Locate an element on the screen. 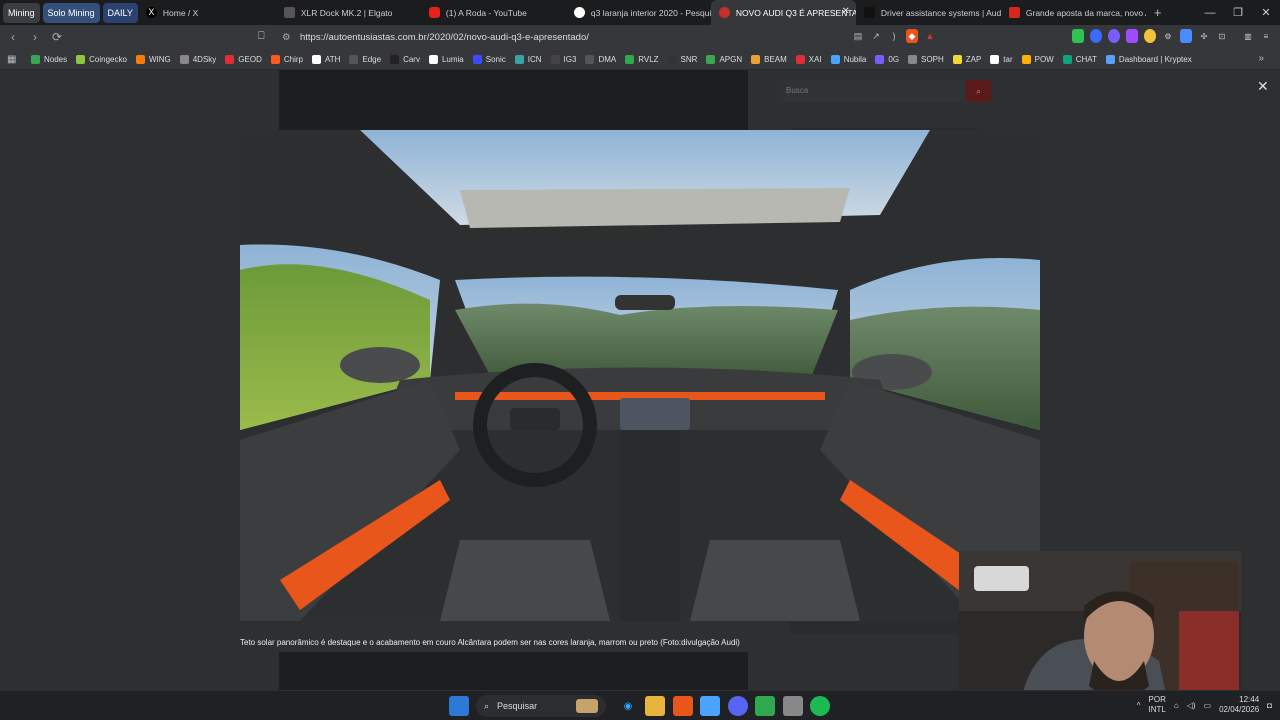 The width and height of the screenshot is (1280, 720). bookmark-item: Edge is located at coordinates (365, 59).